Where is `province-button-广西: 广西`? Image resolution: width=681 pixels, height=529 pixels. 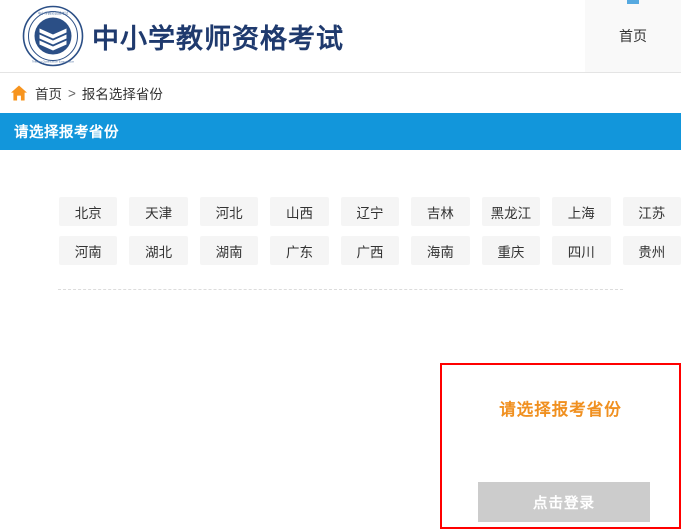 province-button-广西: 广西 is located at coordinates (370, 250).